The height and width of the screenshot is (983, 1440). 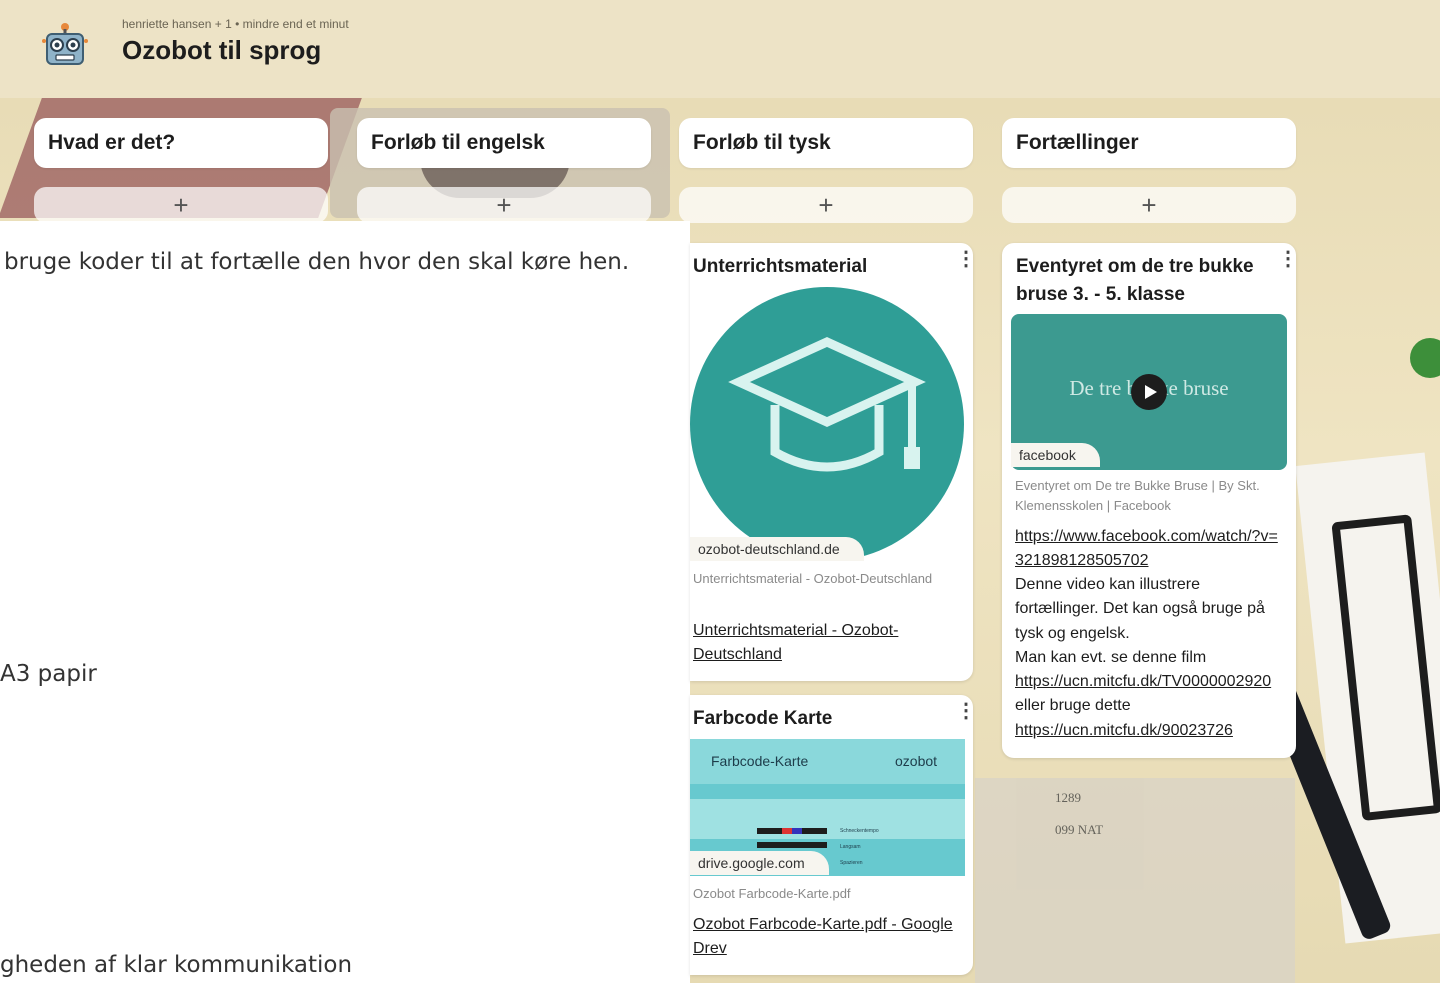 What do you see at coordinates (762, 142) in the screenshot?
I see `column-title: Forløb til tysk` at bounding box center [762, 142].